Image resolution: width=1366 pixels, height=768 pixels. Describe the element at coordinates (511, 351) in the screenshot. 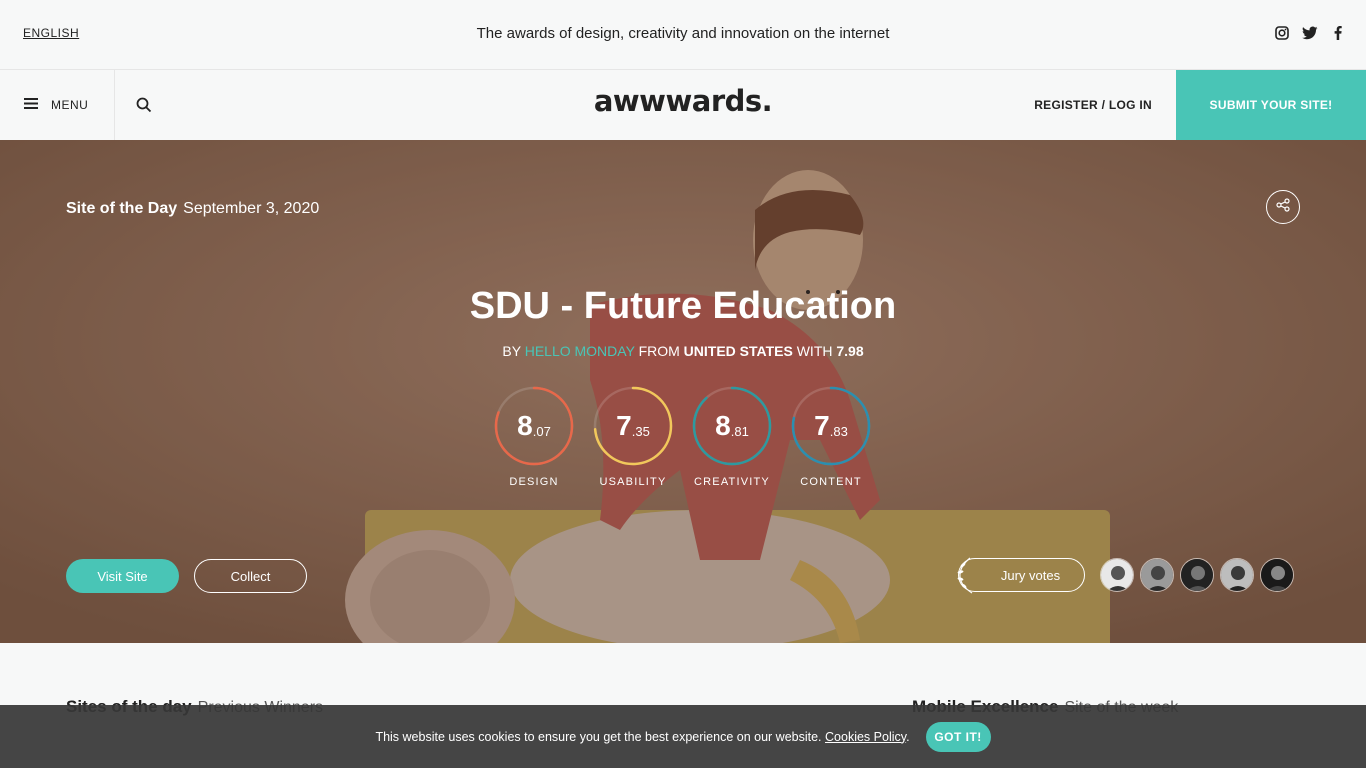

I see `by-prefix: BY` at that location.